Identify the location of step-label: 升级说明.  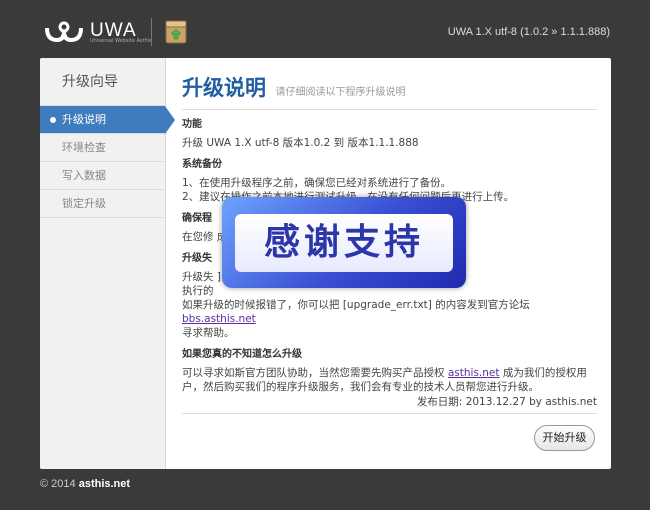
(84, 119).